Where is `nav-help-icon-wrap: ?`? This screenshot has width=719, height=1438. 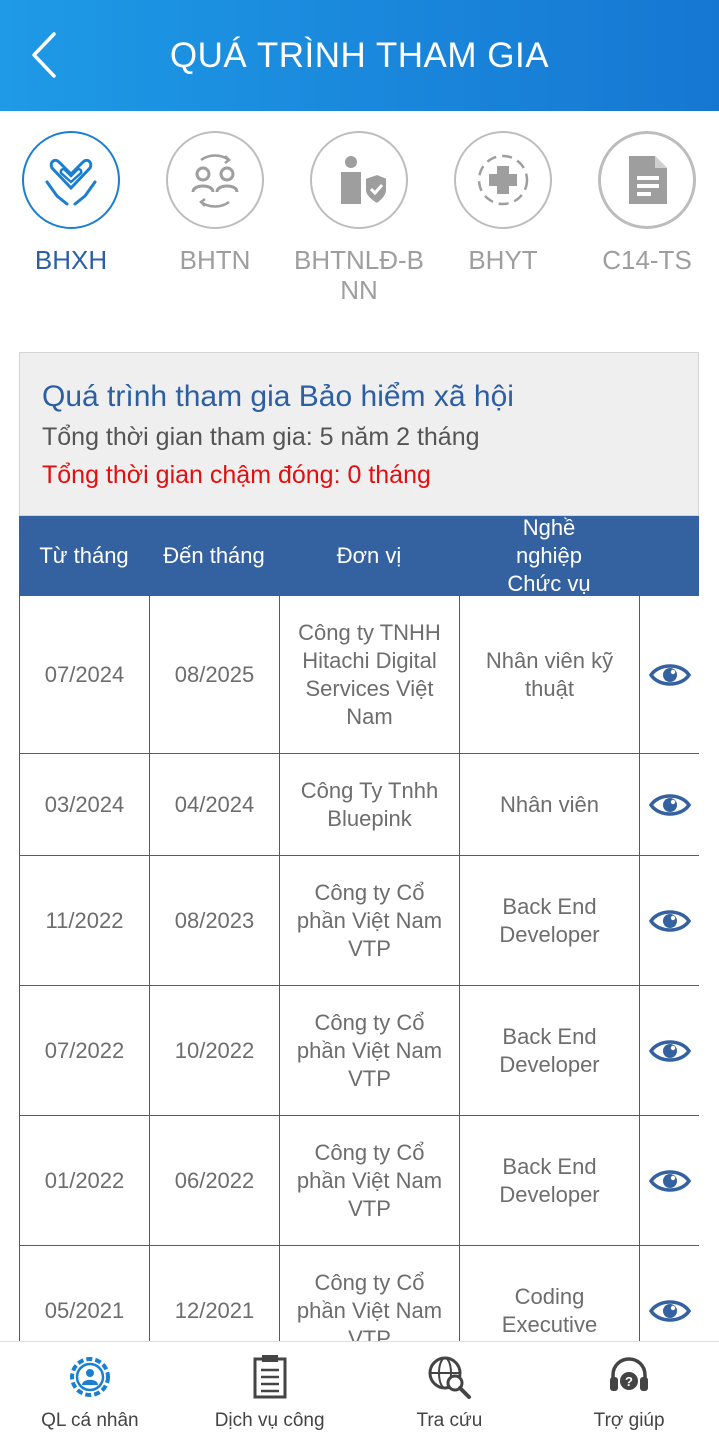
nav-help-icon-wrap: ? is located at coordinates (629, 1377).